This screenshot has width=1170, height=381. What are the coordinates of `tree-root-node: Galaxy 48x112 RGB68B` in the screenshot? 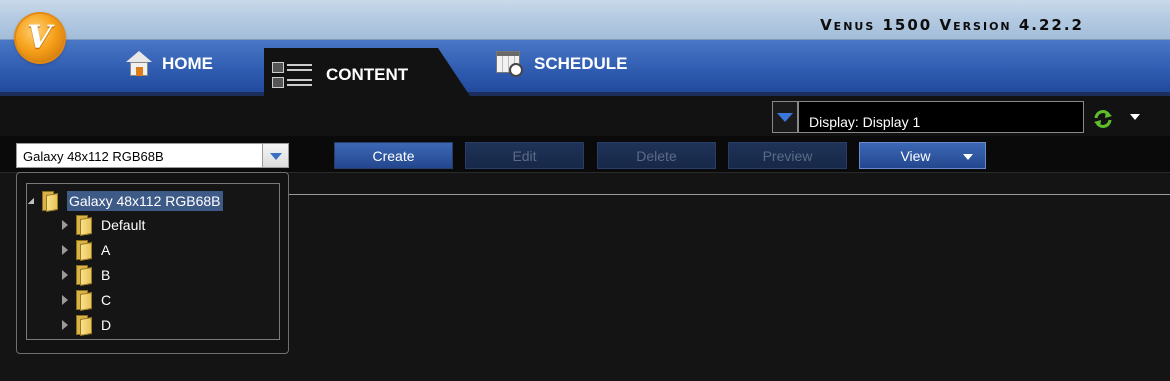 It's located at (125, 201).